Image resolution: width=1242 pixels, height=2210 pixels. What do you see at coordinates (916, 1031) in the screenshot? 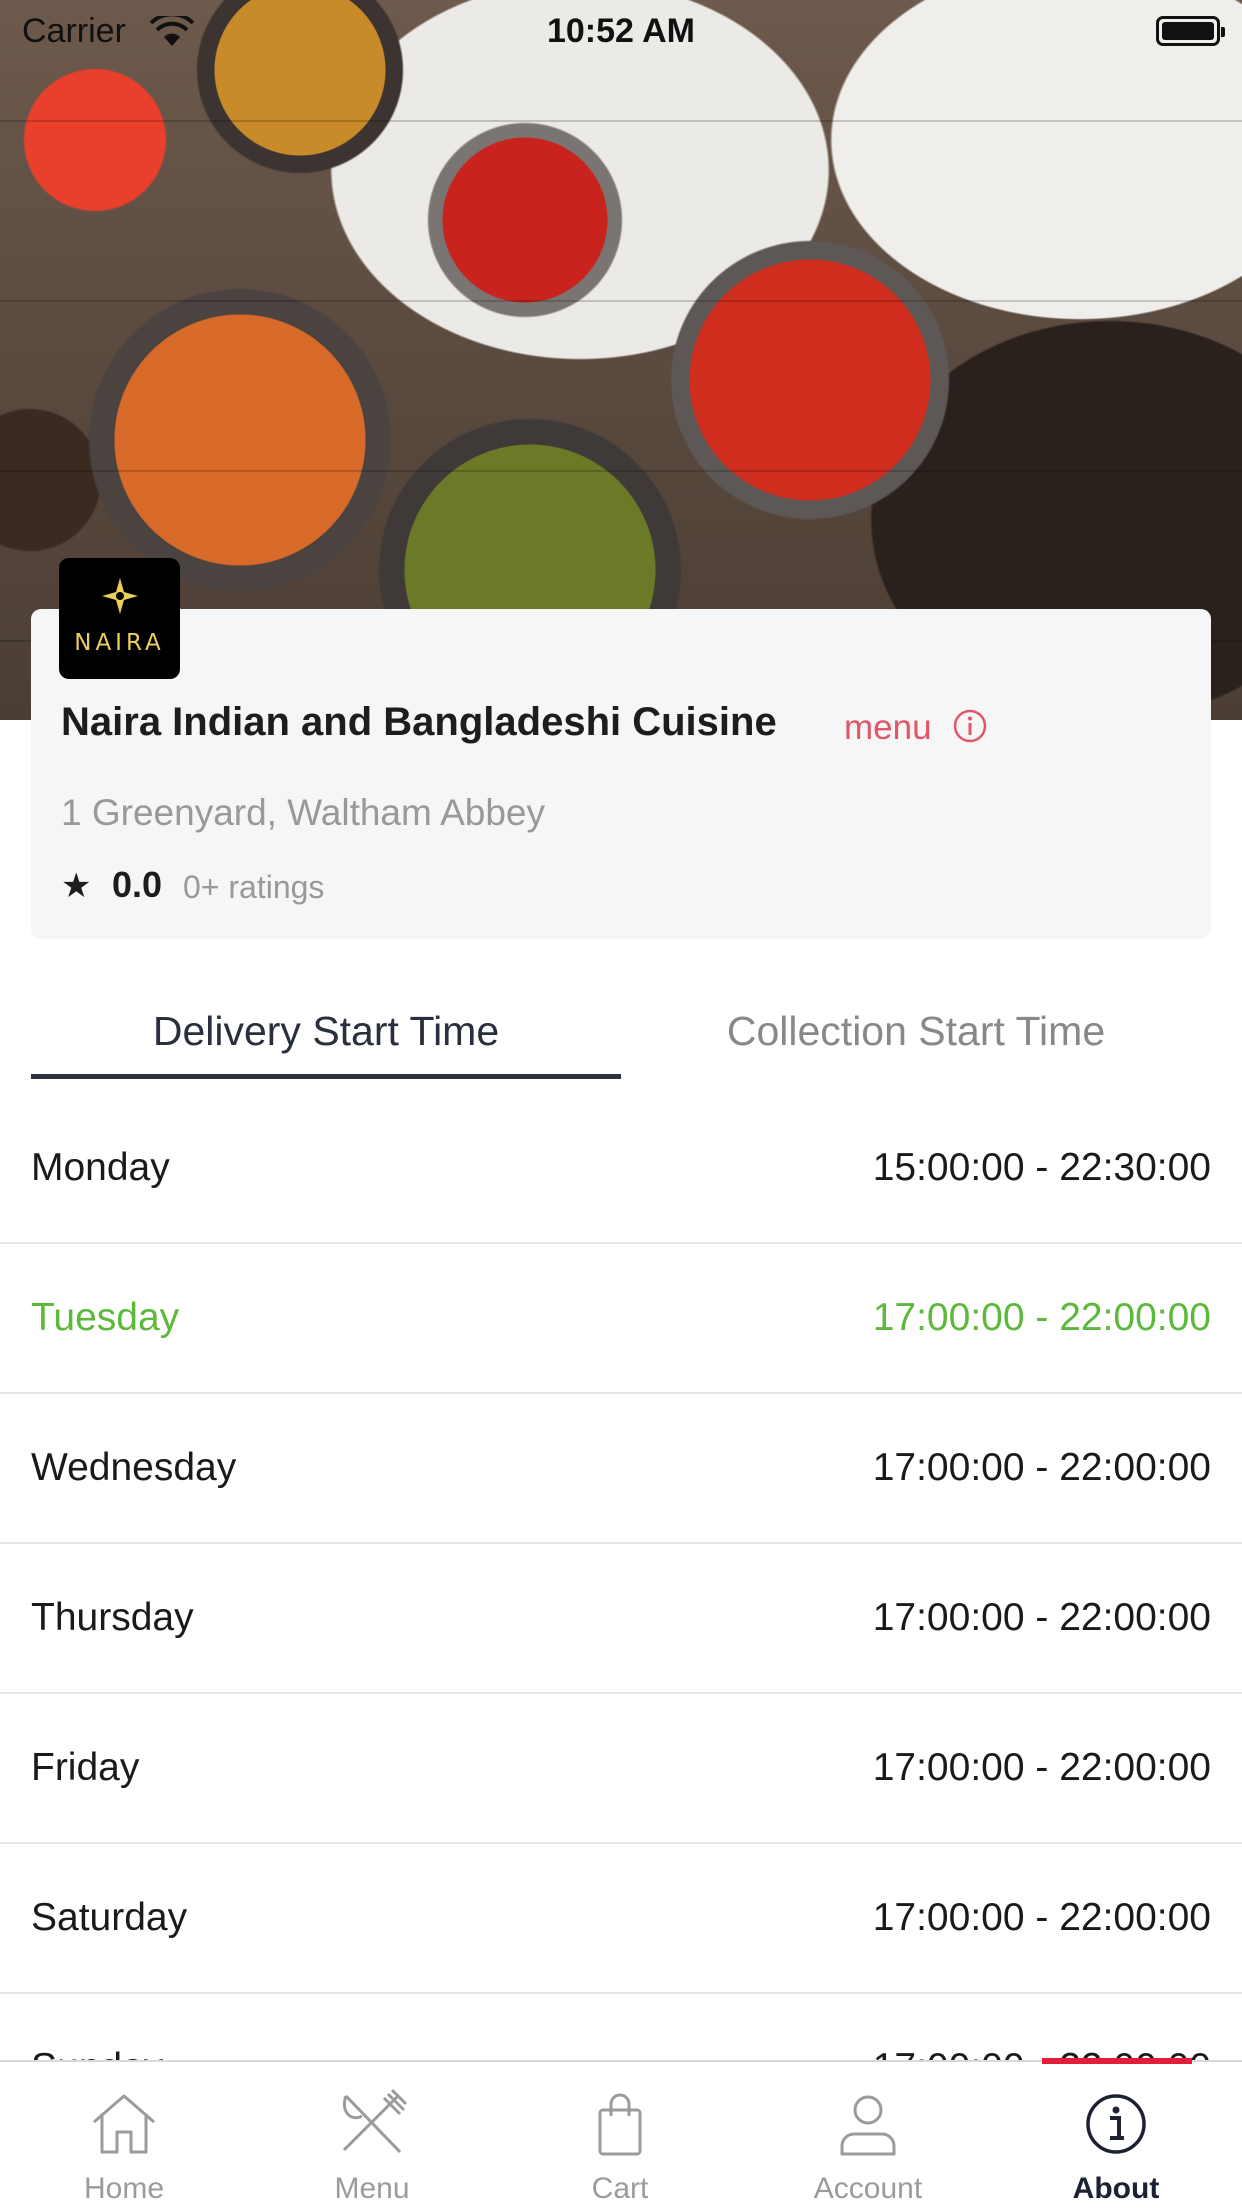
I see `tab-collection-start-time: Collection Start Time` at bounding box center [916, 1031].